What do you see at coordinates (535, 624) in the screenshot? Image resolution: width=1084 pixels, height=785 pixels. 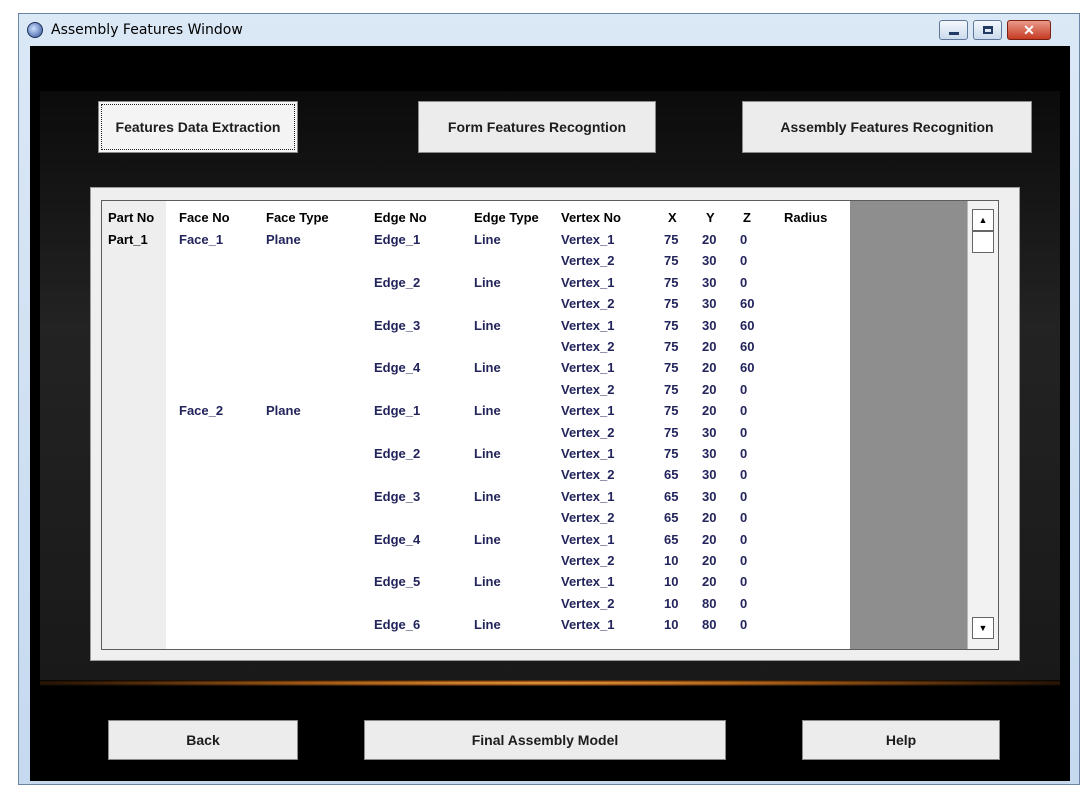 I see `table-row: Edge_6 Line Vertex_1 10 80 0` at bounding box center [535, 624].